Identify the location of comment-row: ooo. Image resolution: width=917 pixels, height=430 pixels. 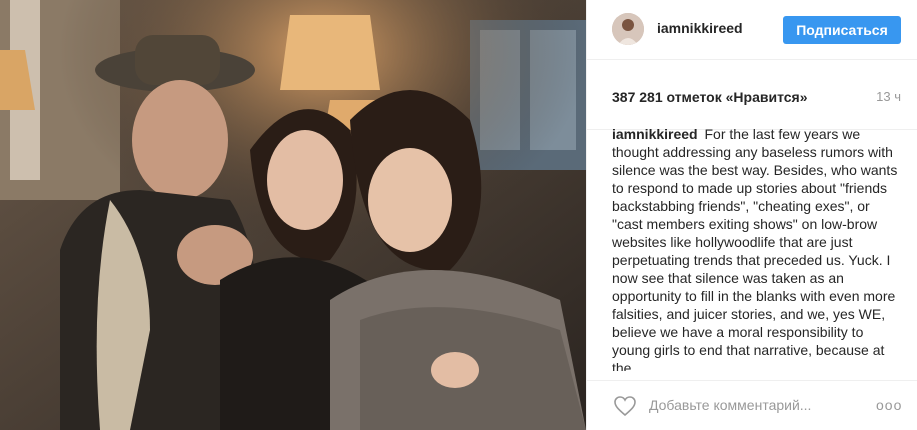
(752, 405).